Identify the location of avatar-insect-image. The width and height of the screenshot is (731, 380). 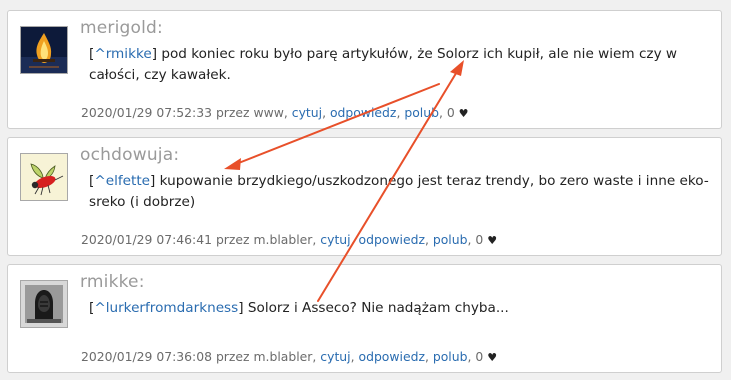
(44, 177).